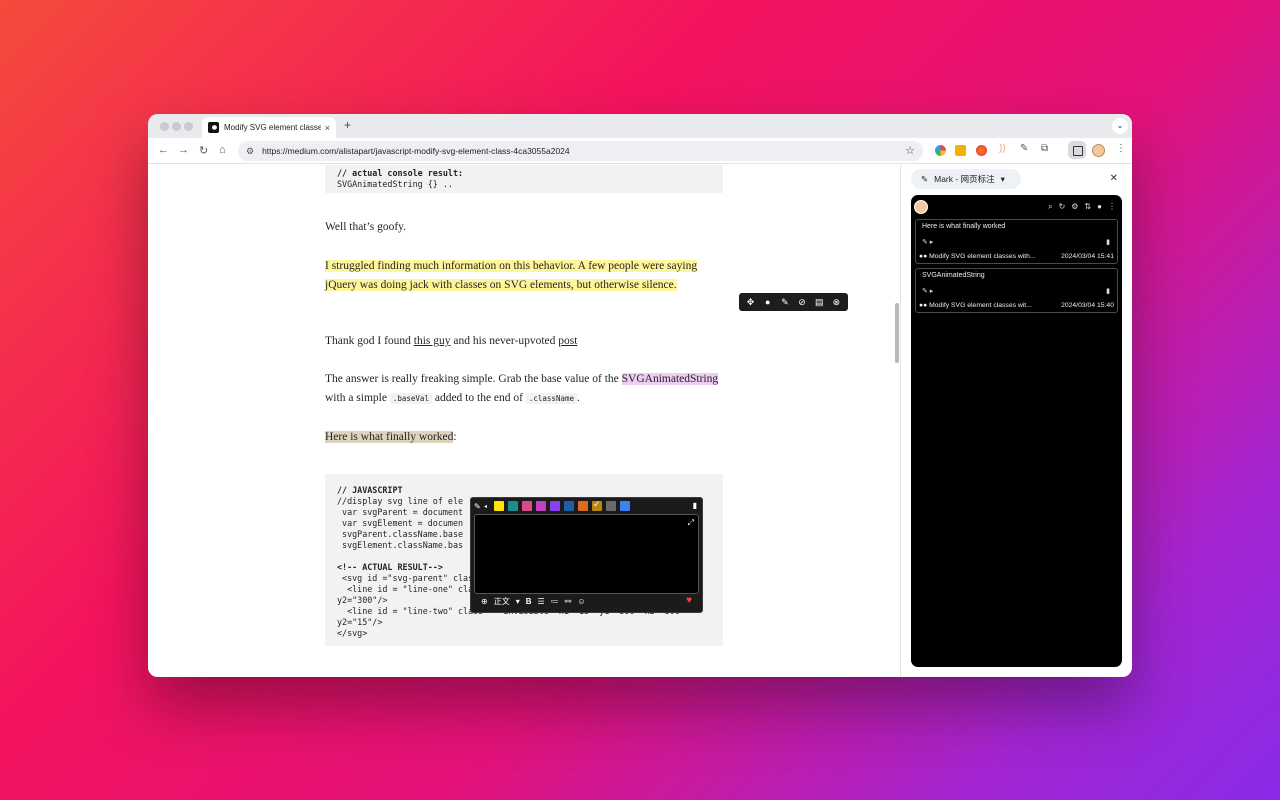 Image resolution: width=1280 pixels, height=800 pixels. Describe the element at coordinates (953, 275) in the screenshot. I see `annotation-text: SVGAnimatedString` at that location.